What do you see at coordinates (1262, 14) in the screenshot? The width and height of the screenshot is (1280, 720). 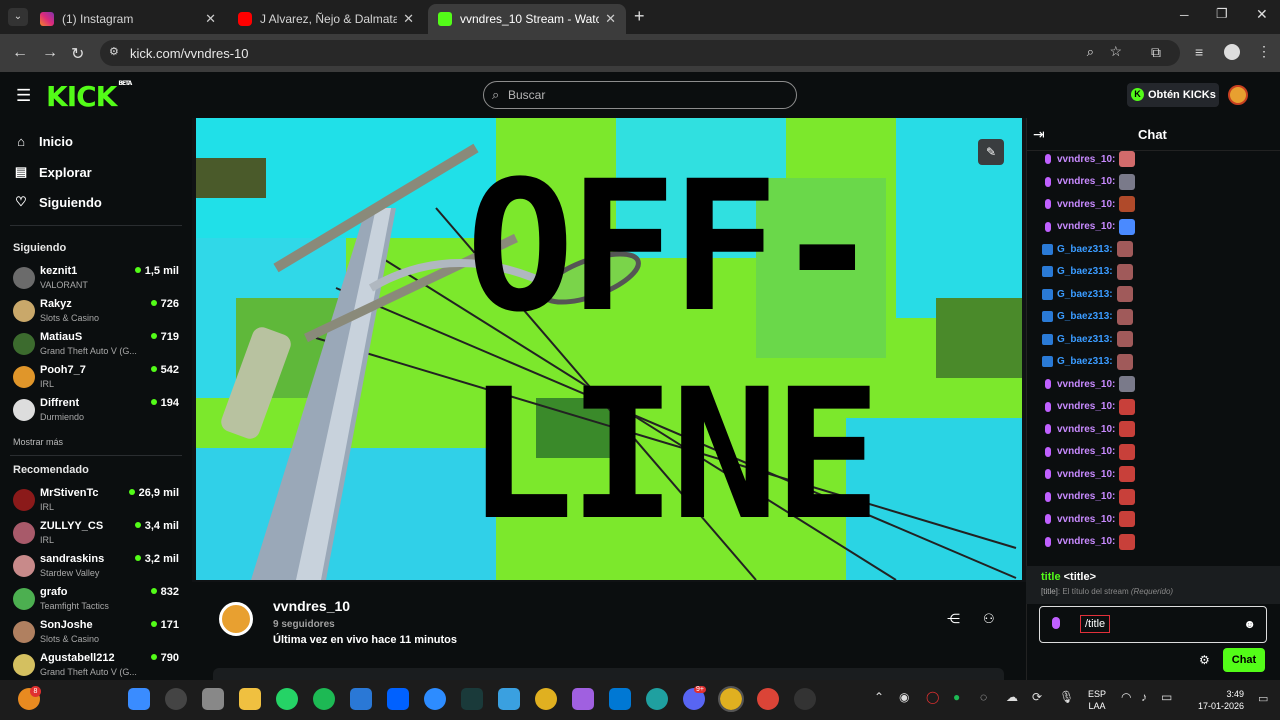 I see `close-window-icon: ✕` at bounding box center [1262, 14].